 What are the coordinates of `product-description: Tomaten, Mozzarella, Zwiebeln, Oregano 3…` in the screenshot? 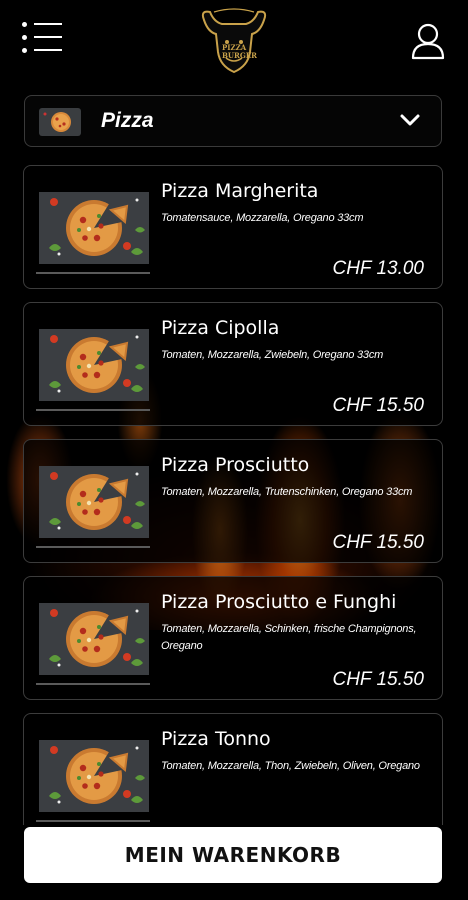 It's located at (272, 355).